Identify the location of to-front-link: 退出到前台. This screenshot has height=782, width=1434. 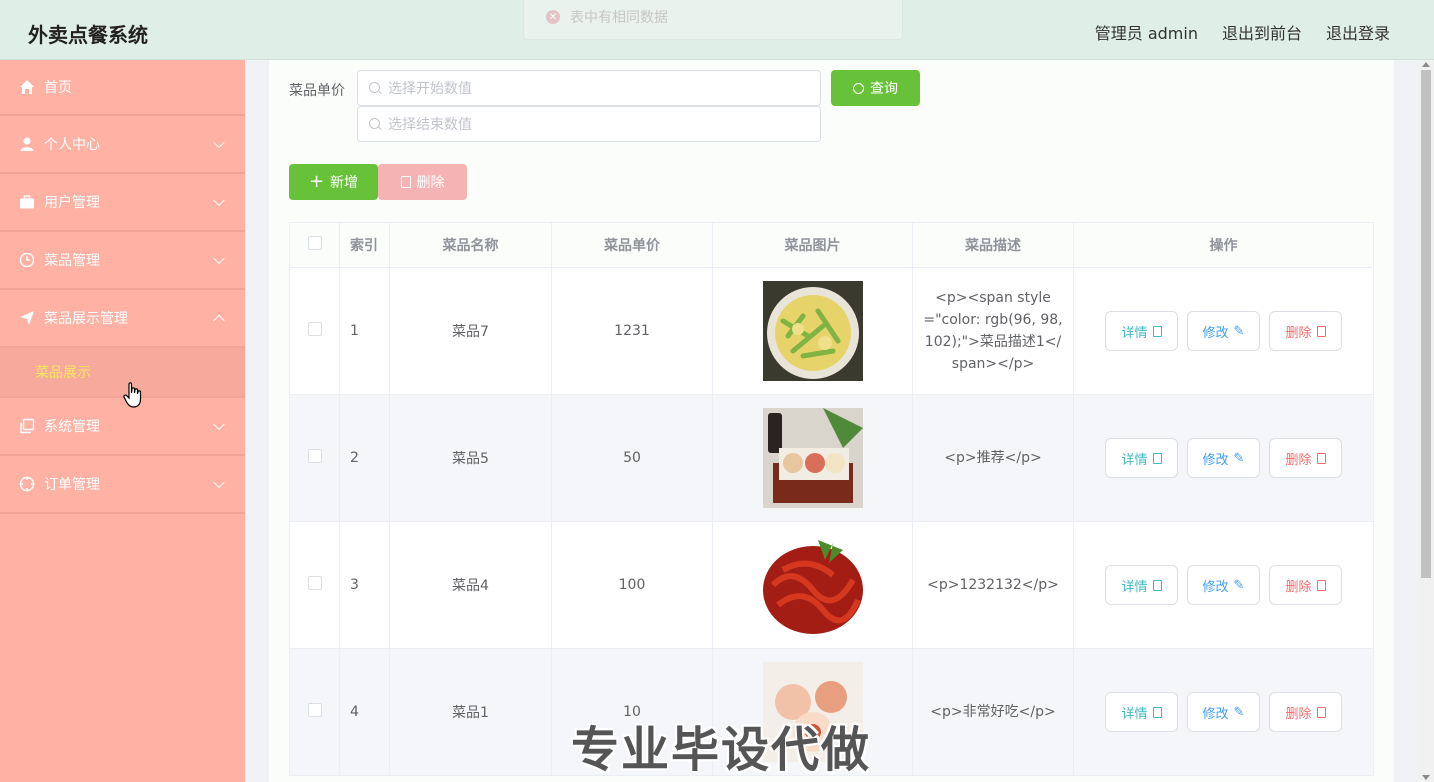
(1262, 32).